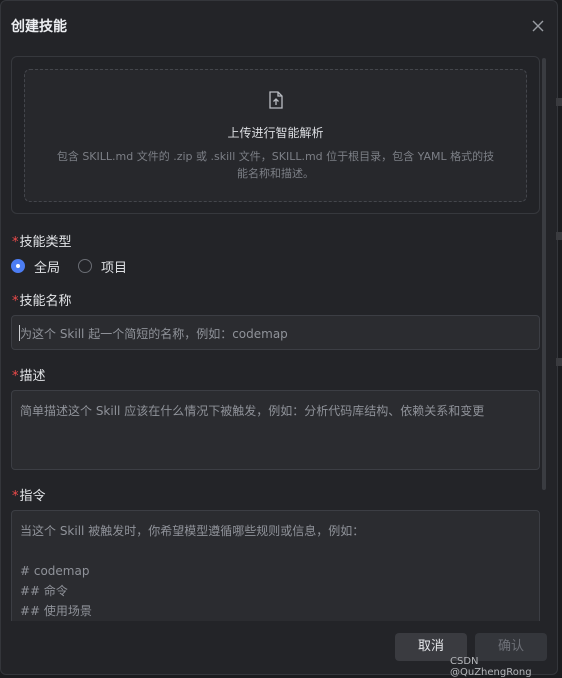 The image size is (562, 678). What do you see at coordinates (45, 242) in the screenshot?
I see `skill-type-label-text: 技能类型` at bounding box center [45, 242].